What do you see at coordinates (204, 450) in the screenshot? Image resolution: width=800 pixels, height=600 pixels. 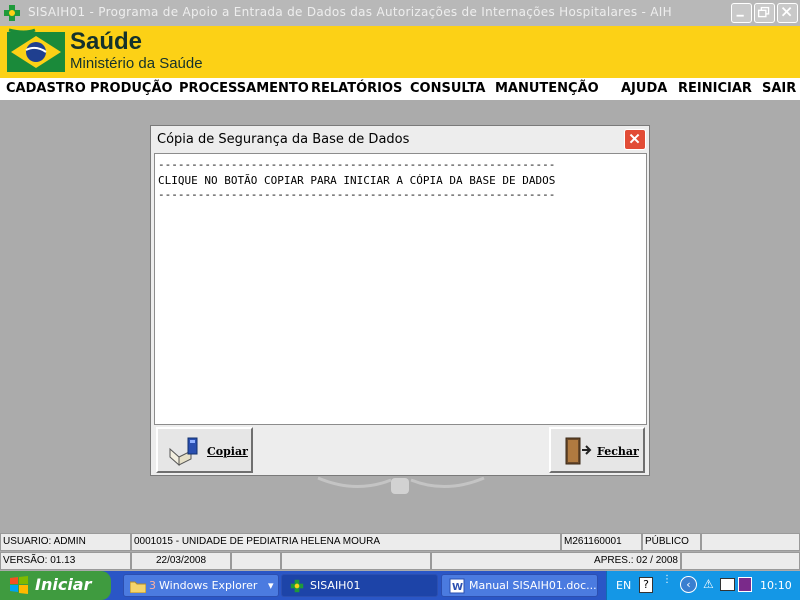 I see `copy-button: Copiar` at bounding box center [204, 450].